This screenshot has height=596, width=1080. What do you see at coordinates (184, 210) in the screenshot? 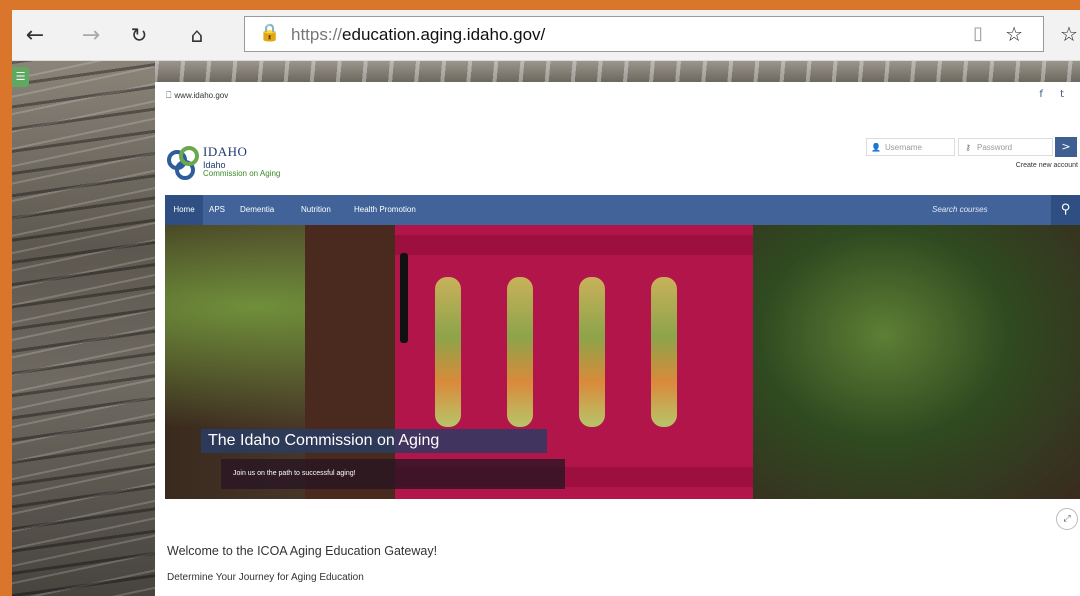
I see `nav-item-home: Home` at bounding box center [184, 210].